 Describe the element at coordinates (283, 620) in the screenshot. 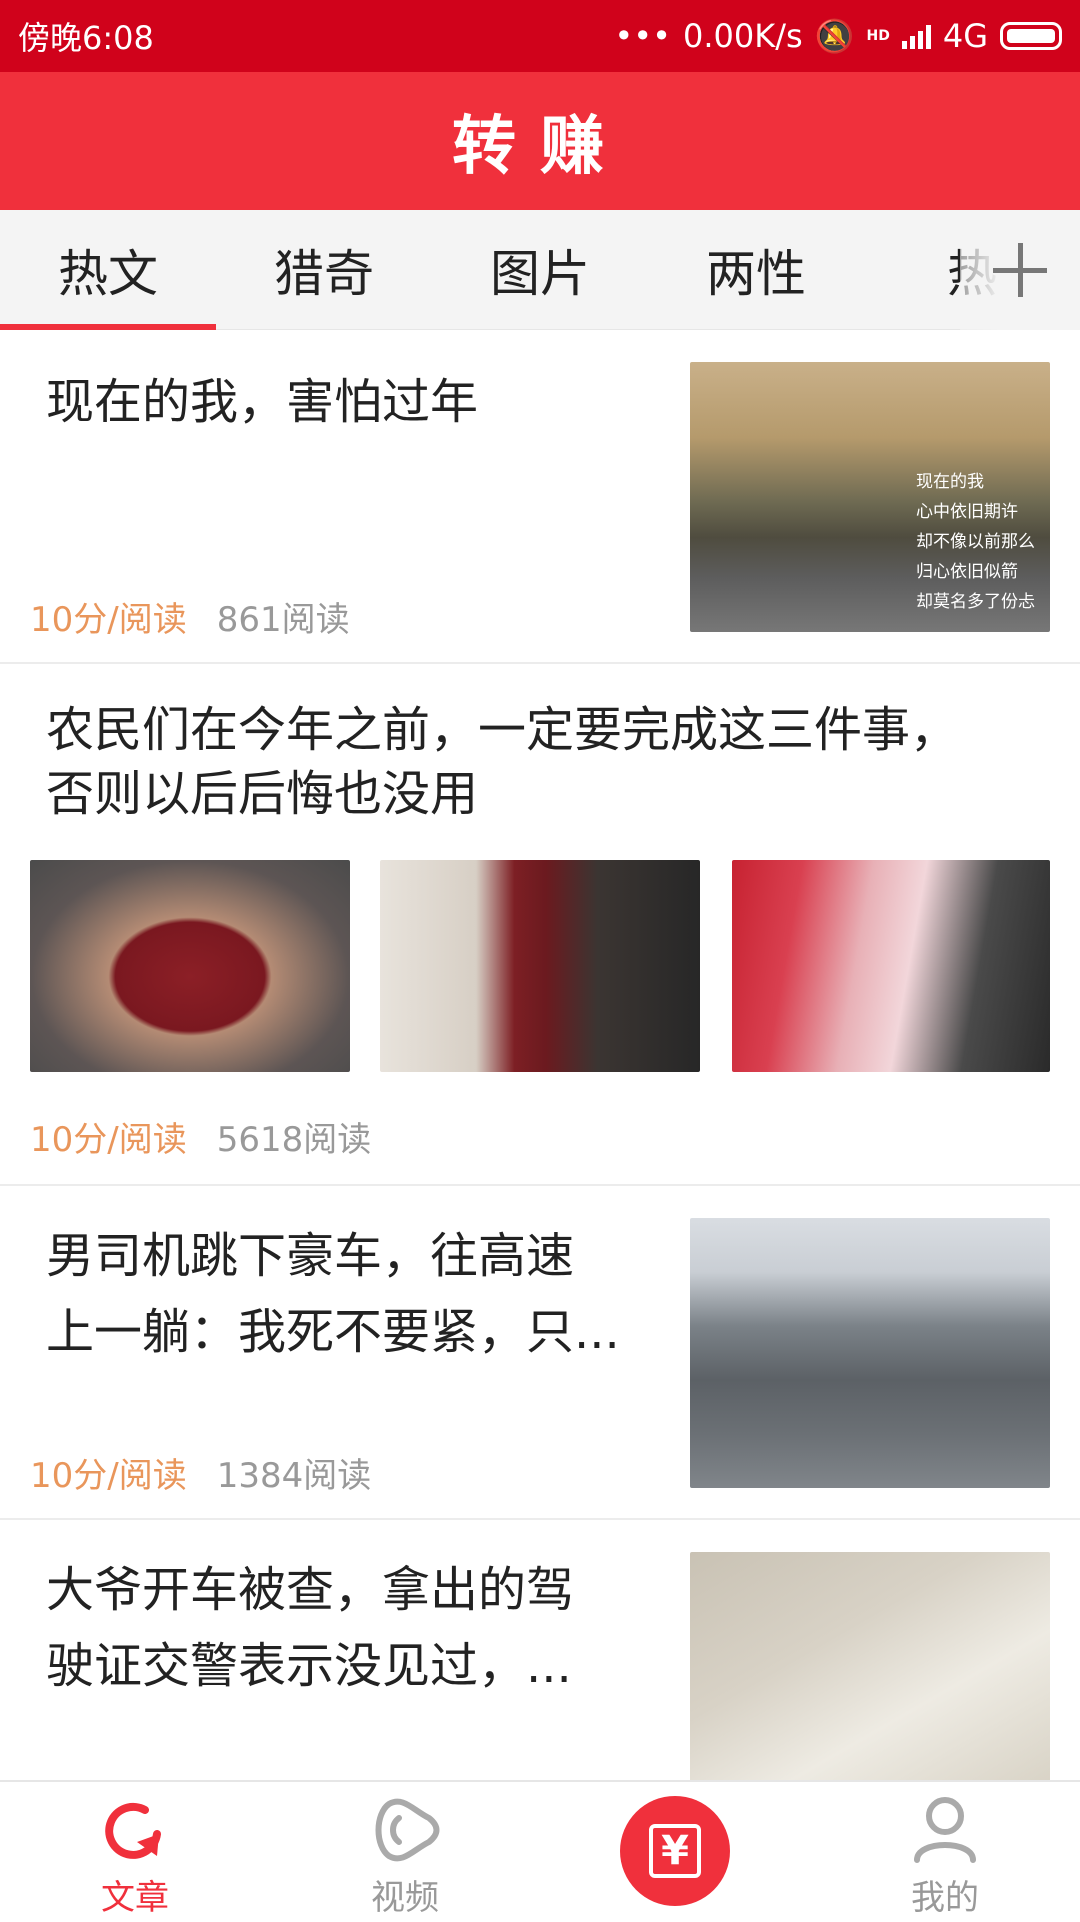

I see `article-read-count: 861阅读` at that location.